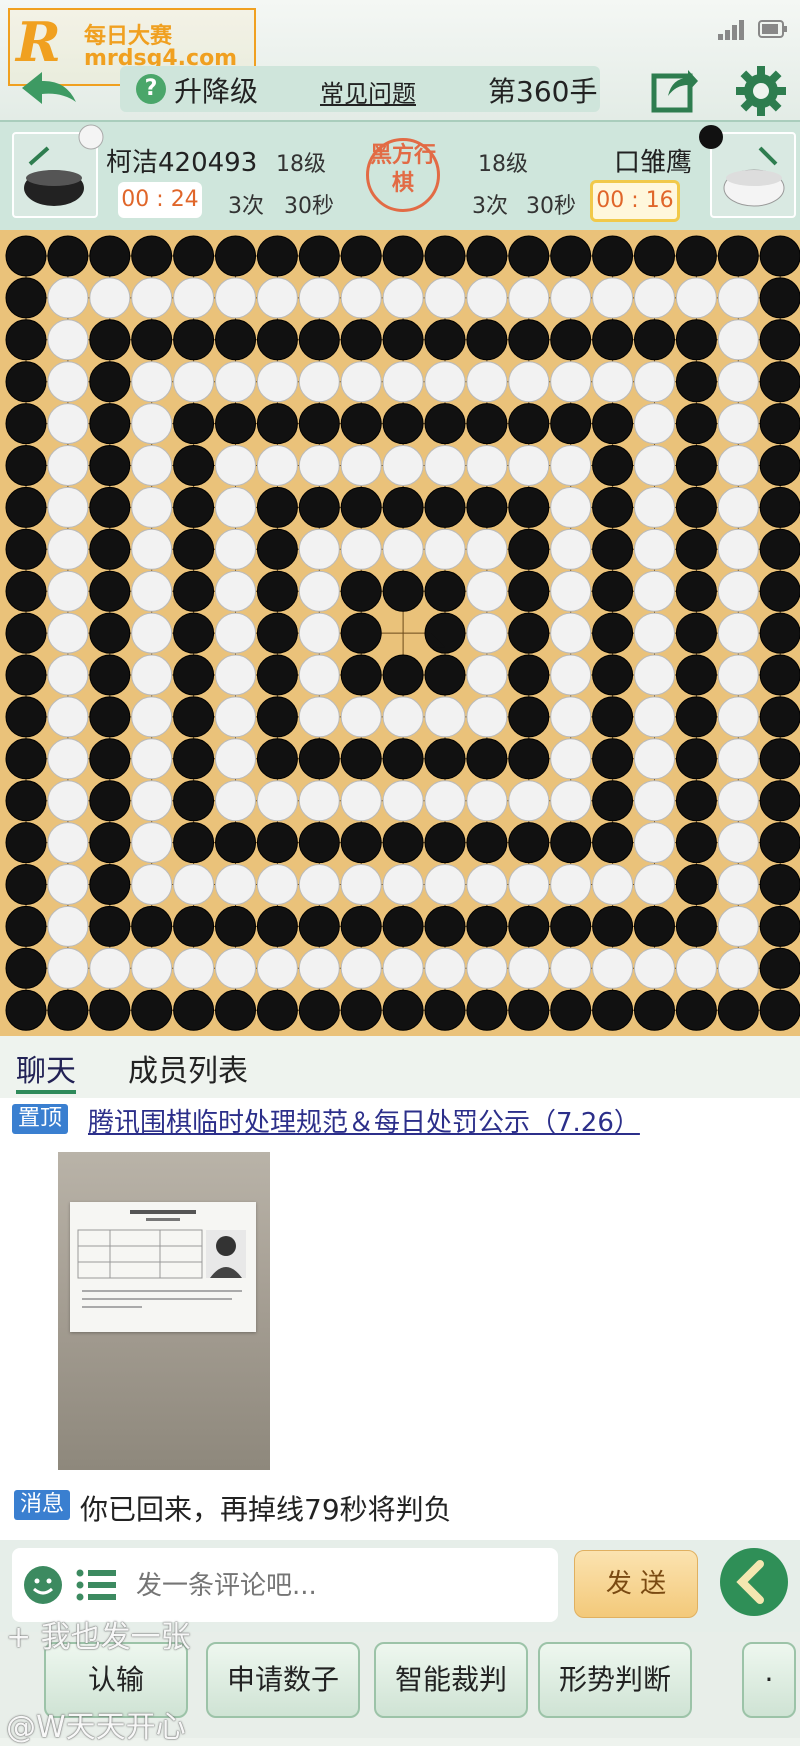 The height and width of the screenshot is (1746, 800). I want to click on battery-icon, so click(772, 29).